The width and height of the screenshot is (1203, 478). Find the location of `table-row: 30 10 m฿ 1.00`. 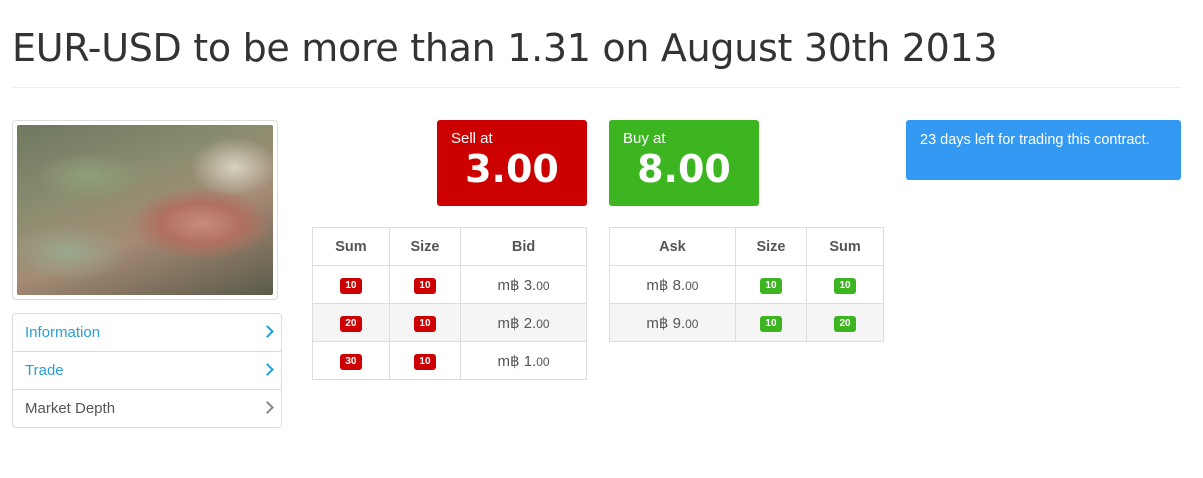

table-row: 30 10 m฿ 1.00 is located at coordinates (449, 360).